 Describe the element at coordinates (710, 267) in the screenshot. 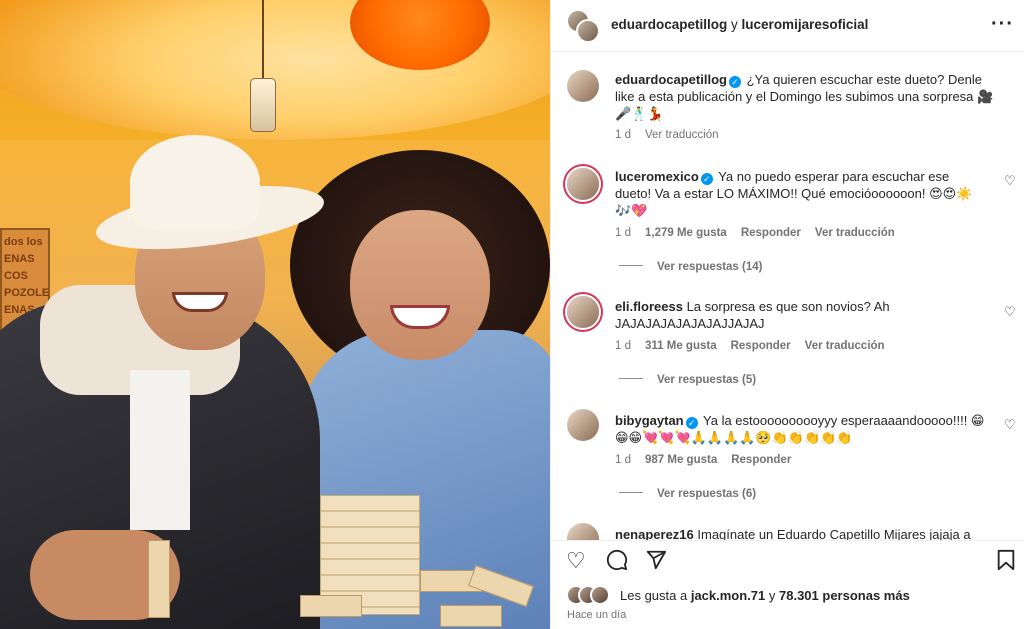

I see `replies-label: Ver respuestas (14)` at that location.